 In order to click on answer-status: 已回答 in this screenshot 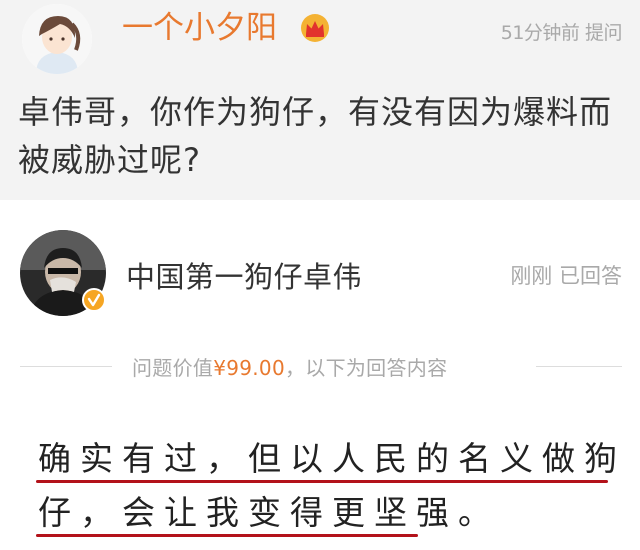, I will do `click(590, 276)`.